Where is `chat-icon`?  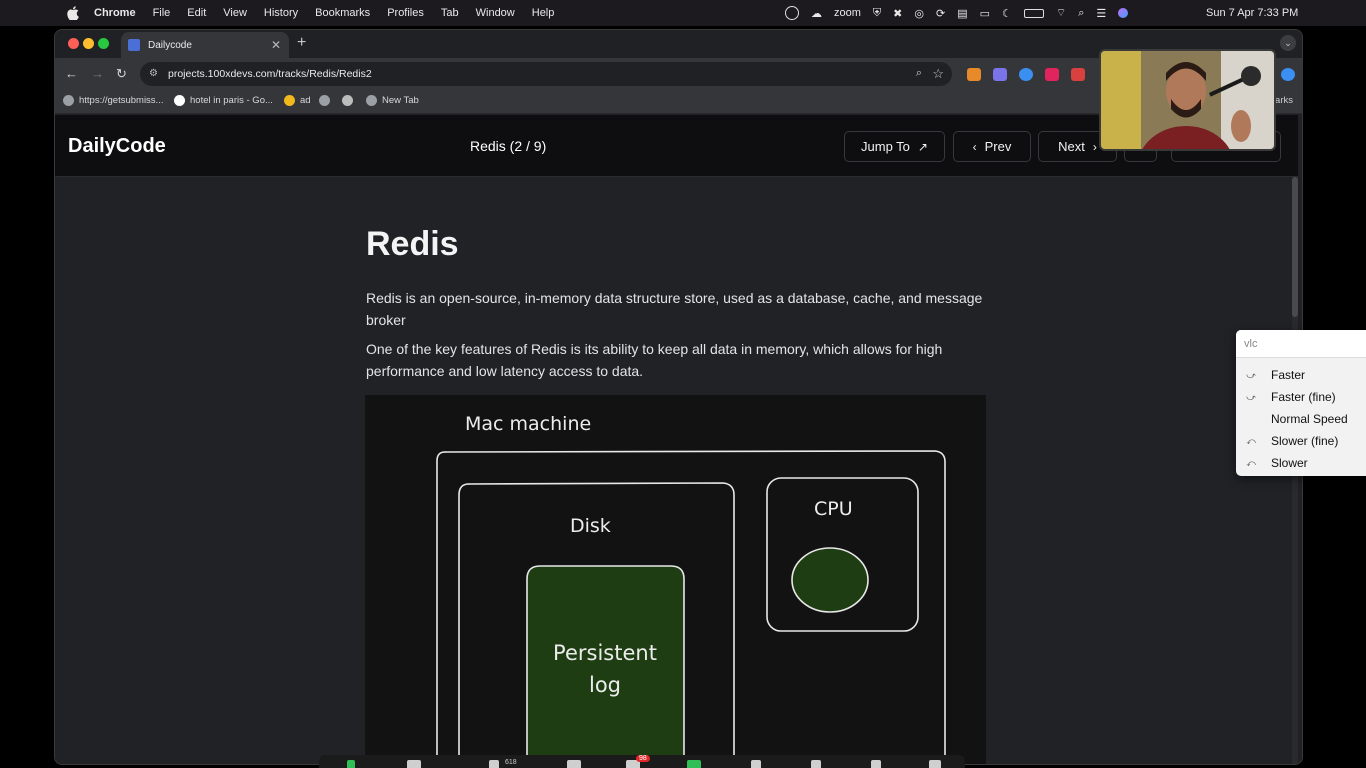 chat-icon is located at coordinates (574, 764).